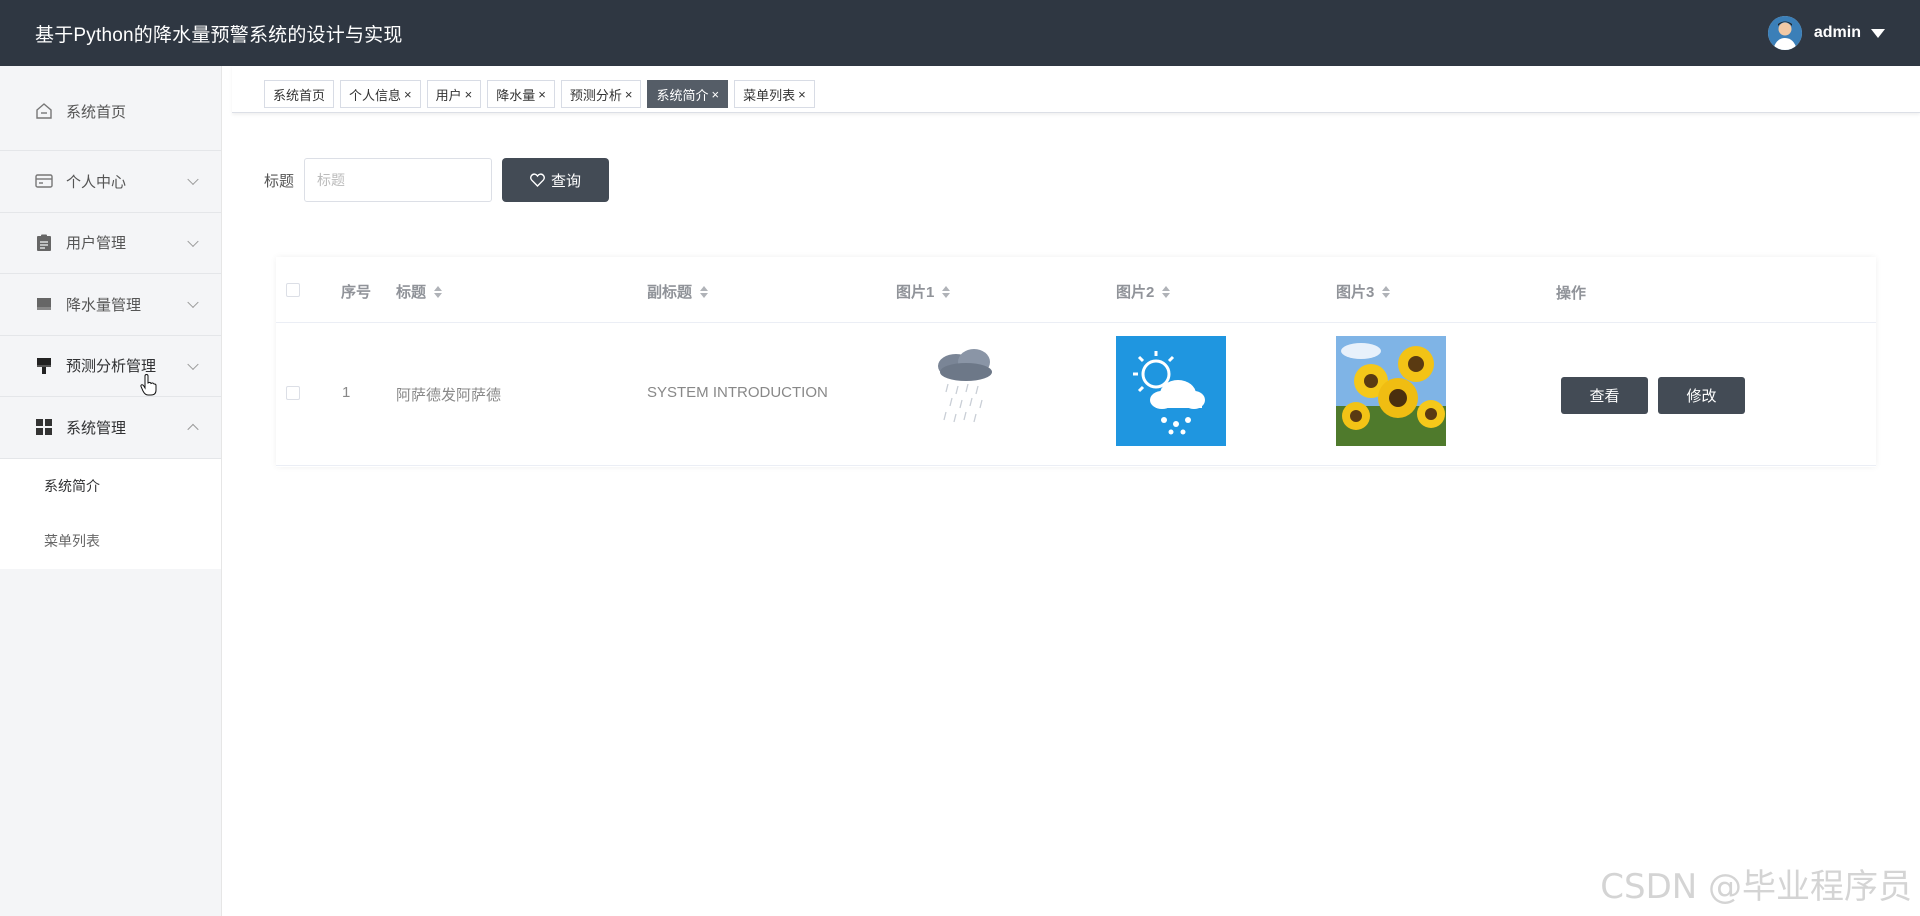  I want to click on search-input, so click(398, 180).